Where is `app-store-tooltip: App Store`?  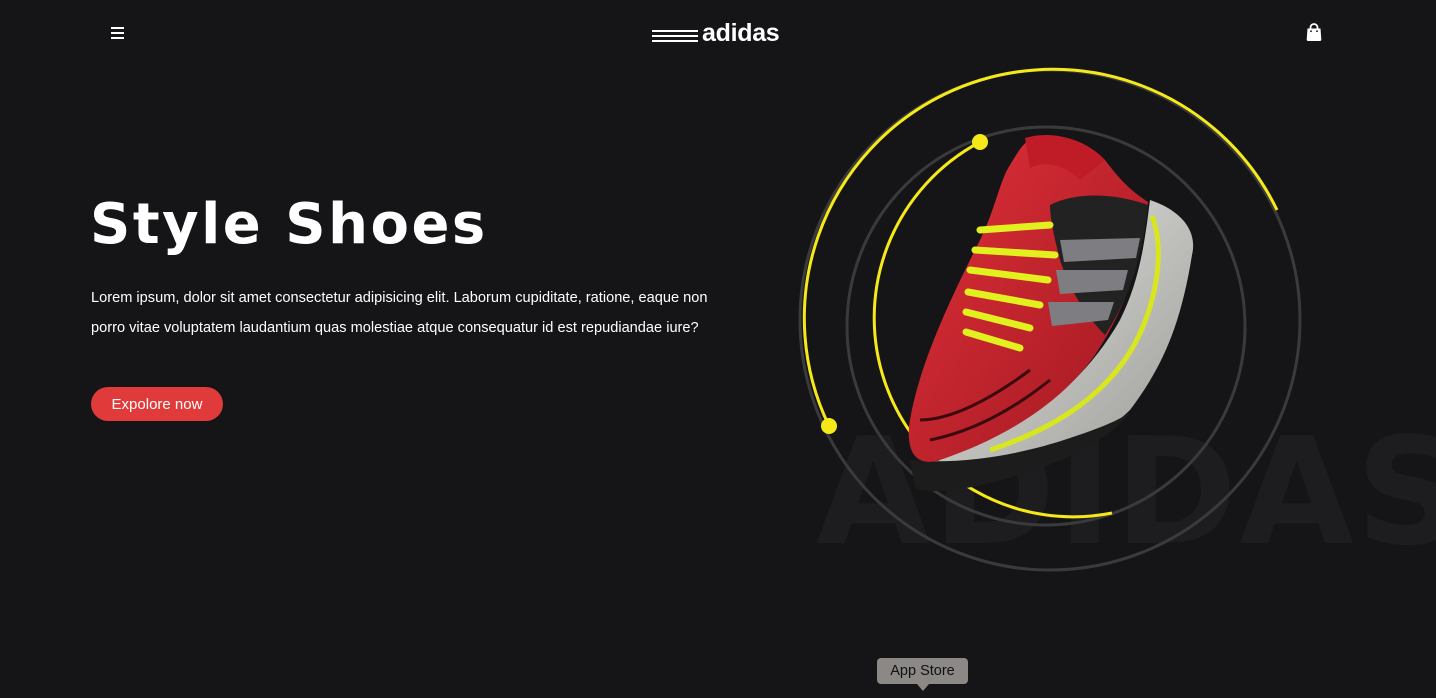
app-store-tooltip: App Store is located at coordinates (922, 671).